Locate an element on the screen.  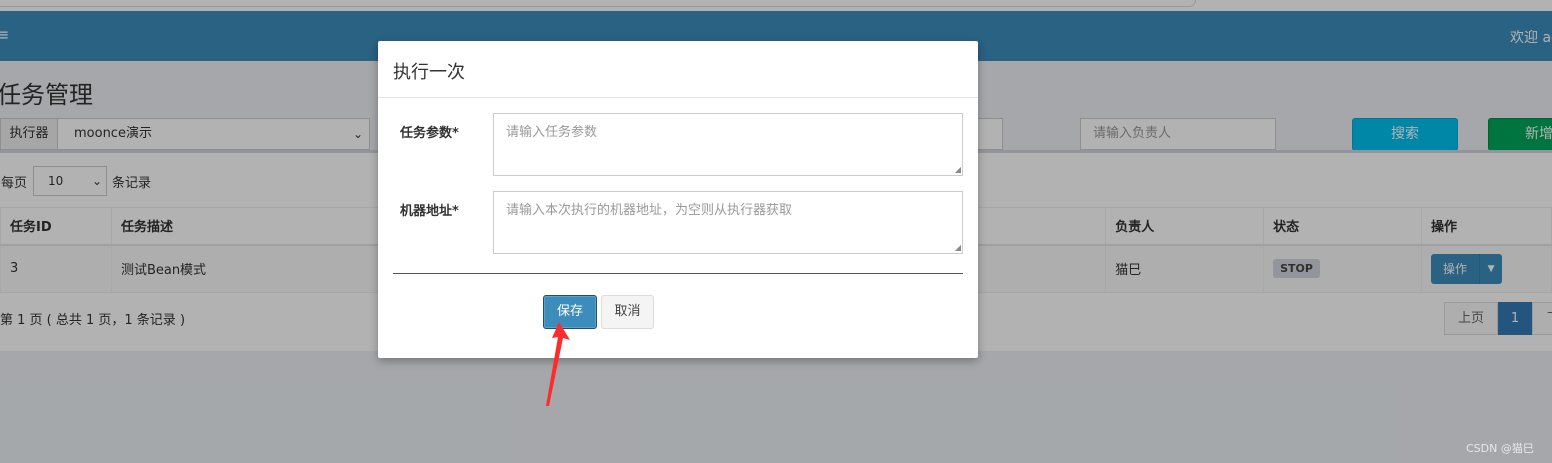
task-params-textarea: 请输入任务参数 ◢ is located at coordinates (728, 144).